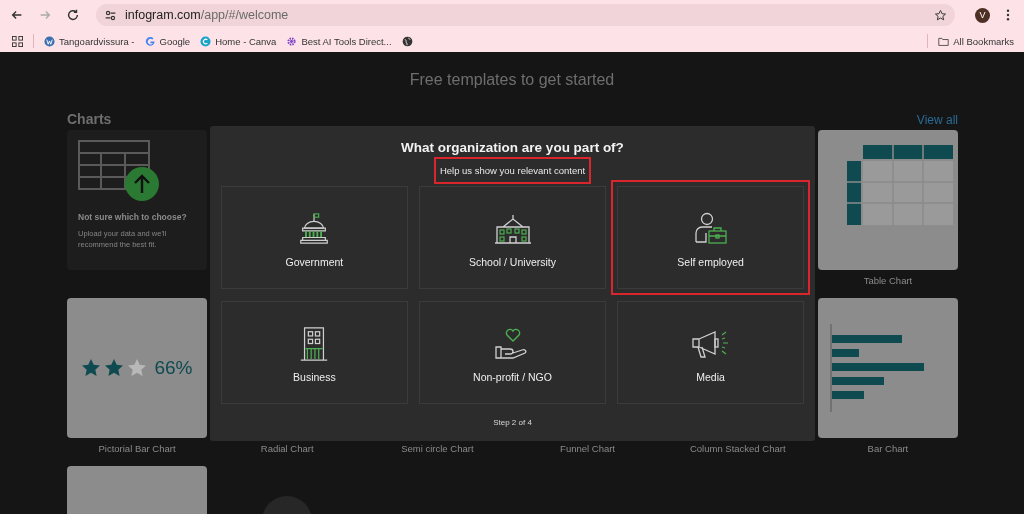 The width and height of the screenshot is (1024, 514). What do you see at coordinates (89, 119) in the screenshot?
I see `section-title: Charts` at bounding box center [89, 119].